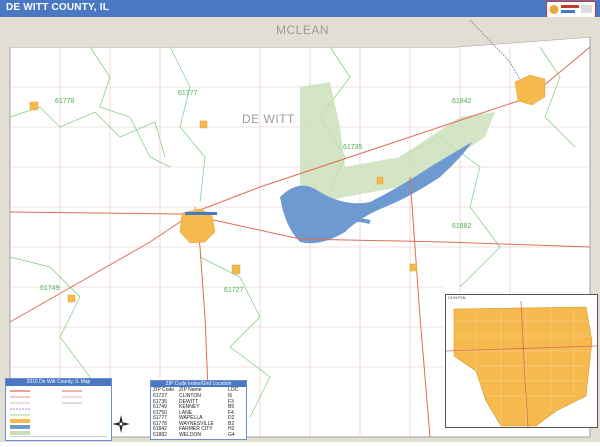 This screenshot has width=600, height=447. What do you see at coordinates (462, 101) in the screenshot?
I see `zip-label-61842: 61842` at bounding box center [462, 101].